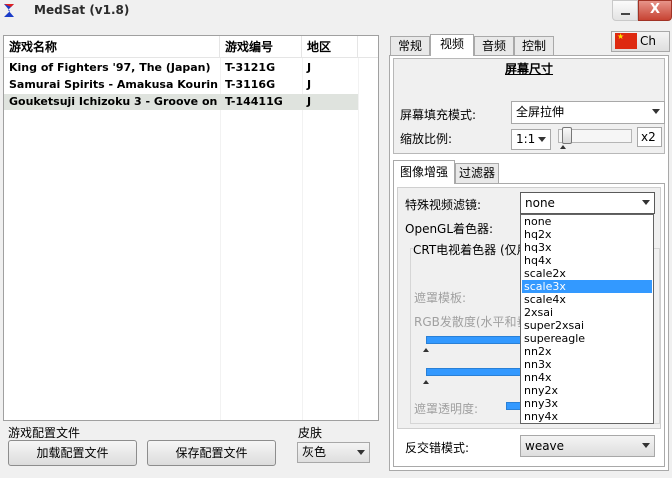 The image size is (672, 478). I want to click on tab-filters: 过滤器, so click(477, 173).